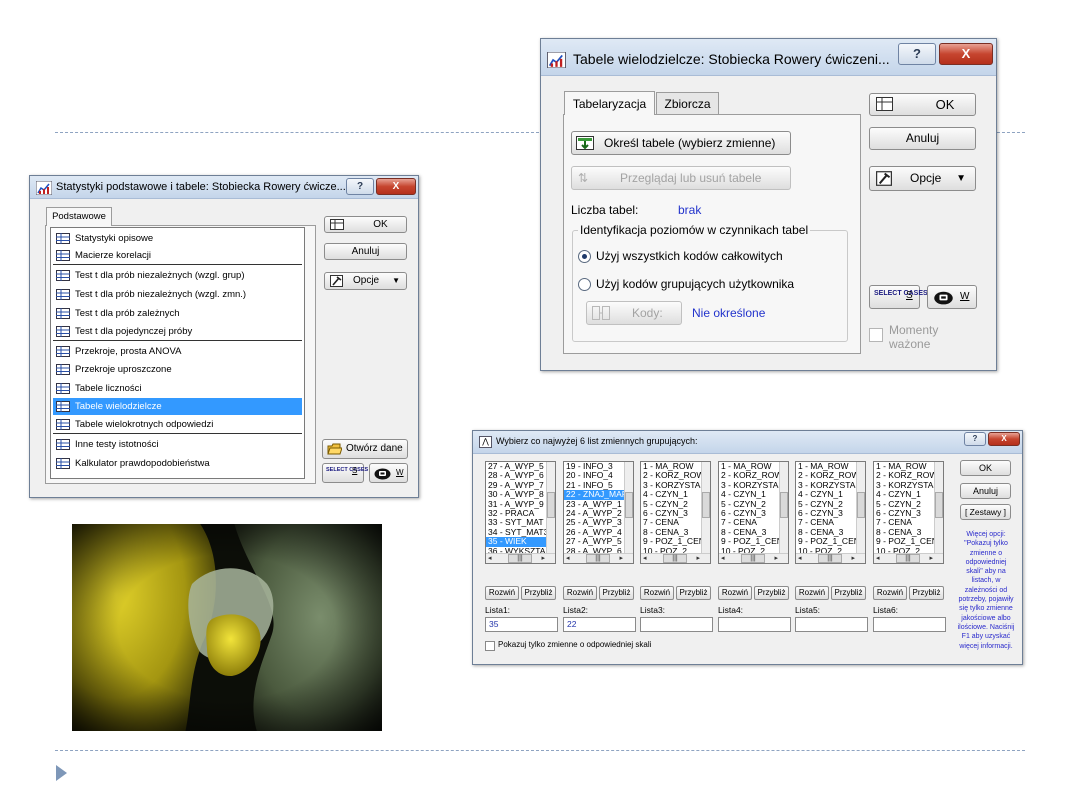 This screenshot has height=810, width=1080. Describe the element at coordinates (634, 313) in the screenshot. I see `codes-button: Kody:` at that location.